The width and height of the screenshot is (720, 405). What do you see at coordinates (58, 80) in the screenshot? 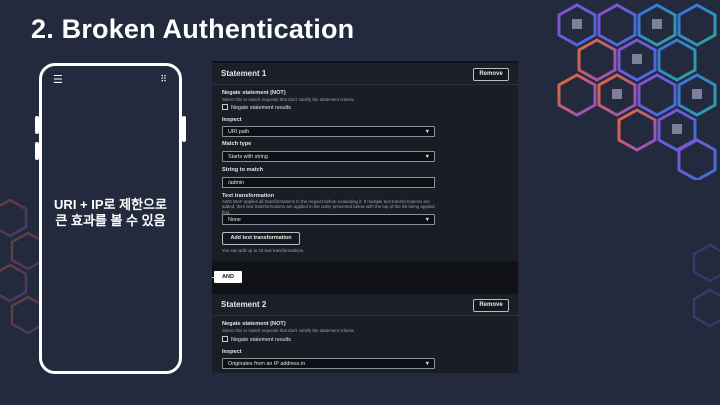
I see `hamburger-menu-icon: ☰` at bounding box center [58, 80].